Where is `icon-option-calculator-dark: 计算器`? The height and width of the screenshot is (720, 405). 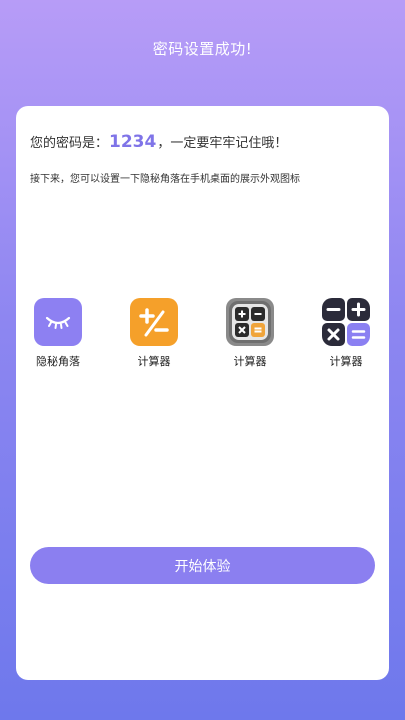
icon-option-calculator-dark: 计算器 is located at coordinates (346, 333).